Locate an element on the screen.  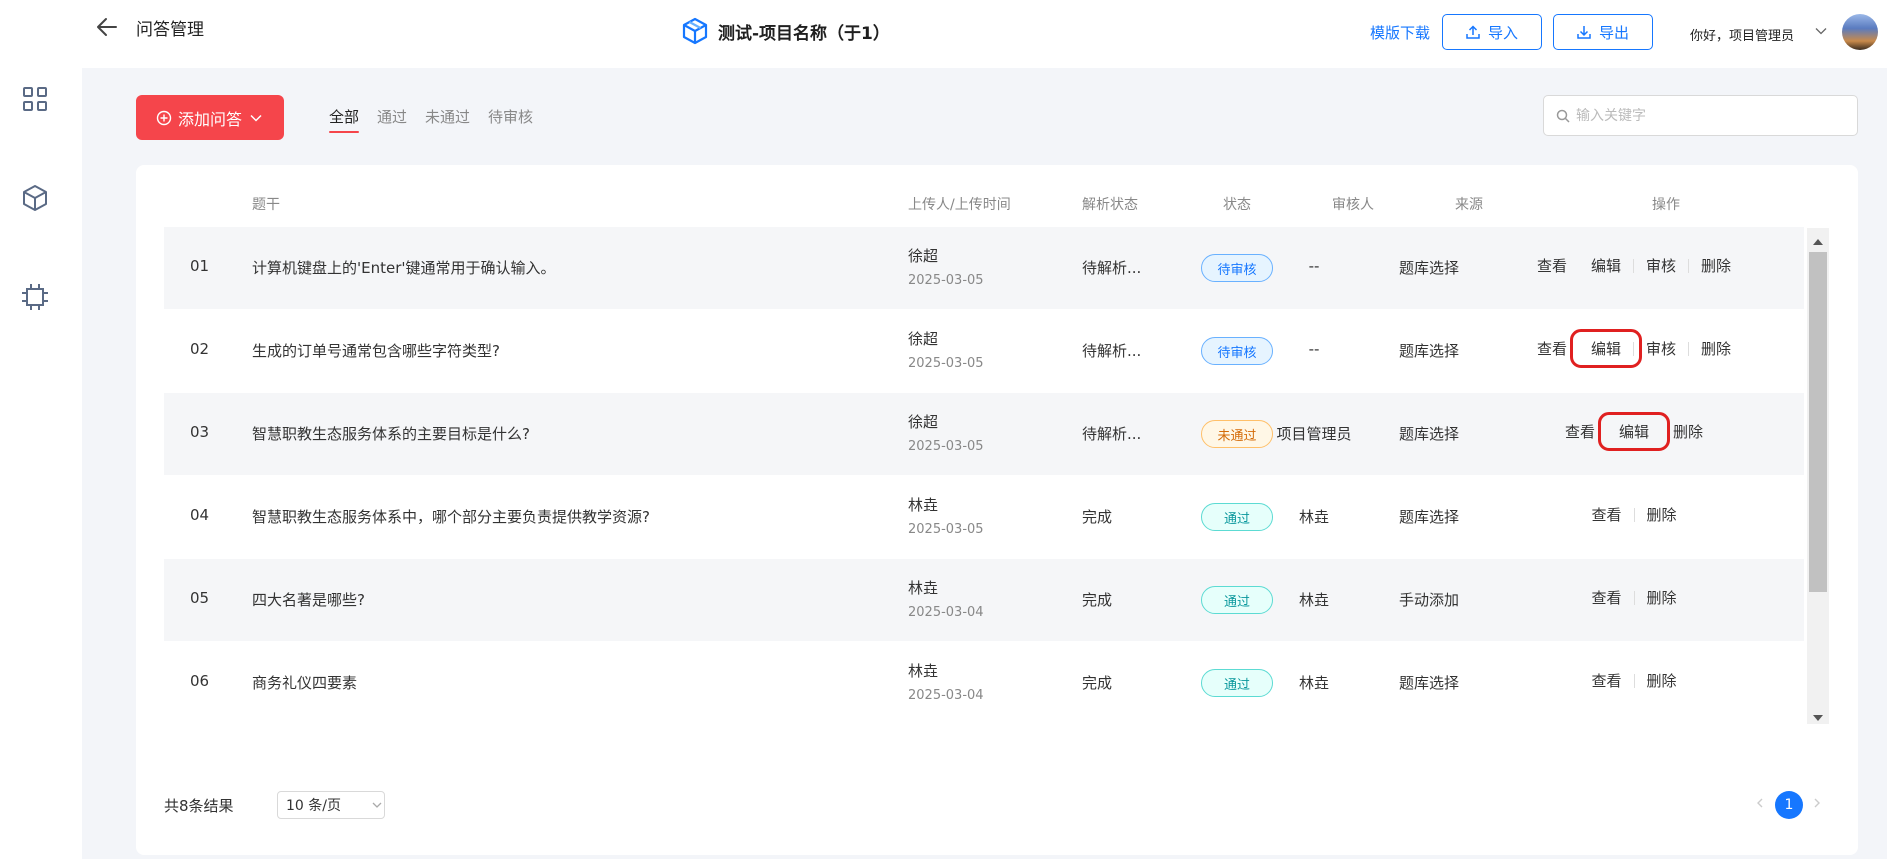
row-number: 03 is located at coordinates (200, 432).